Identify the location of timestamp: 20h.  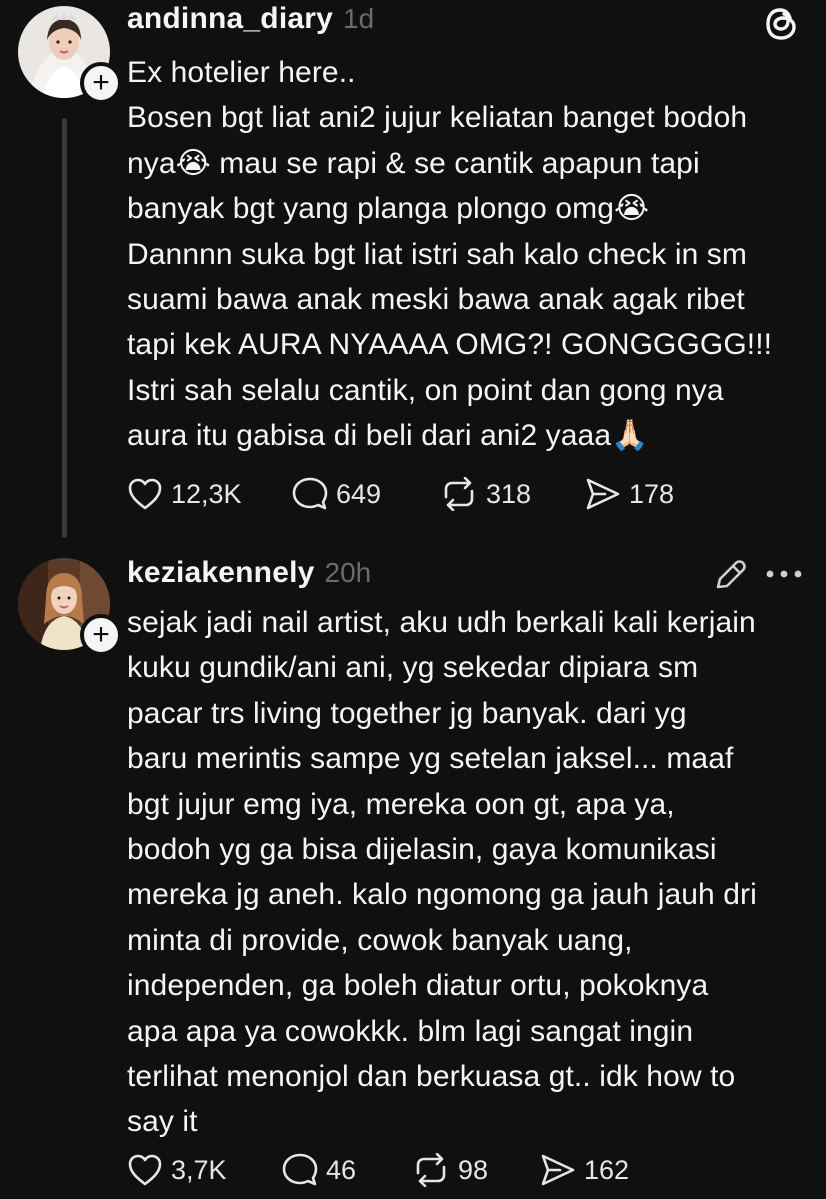
(348, 573).